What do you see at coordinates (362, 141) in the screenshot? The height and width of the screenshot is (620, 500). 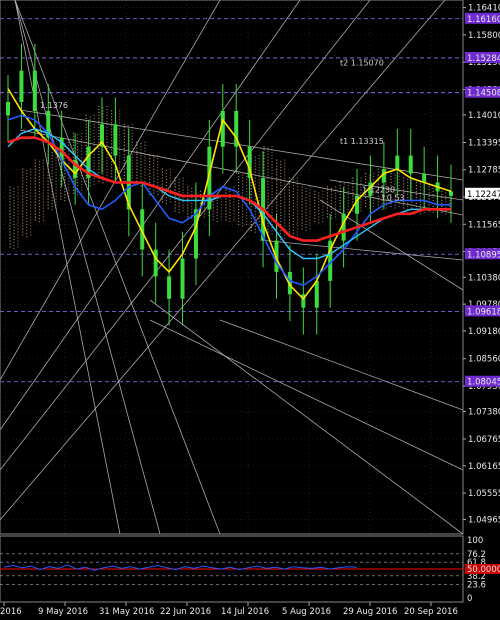 I see `annotation-label: t1 1.13315` at bounding box center [362, 141].